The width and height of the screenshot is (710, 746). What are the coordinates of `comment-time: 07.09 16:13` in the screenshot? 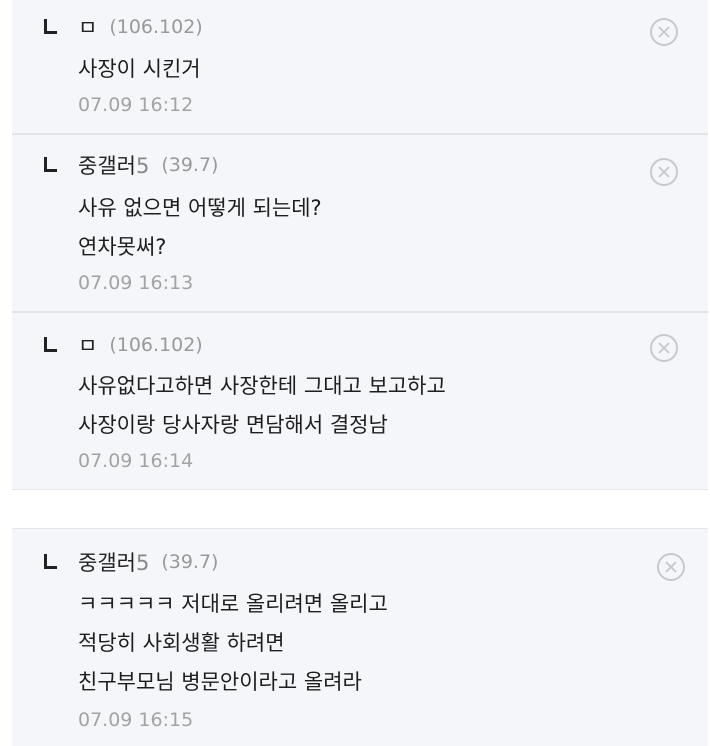 It's located at (136, 283).